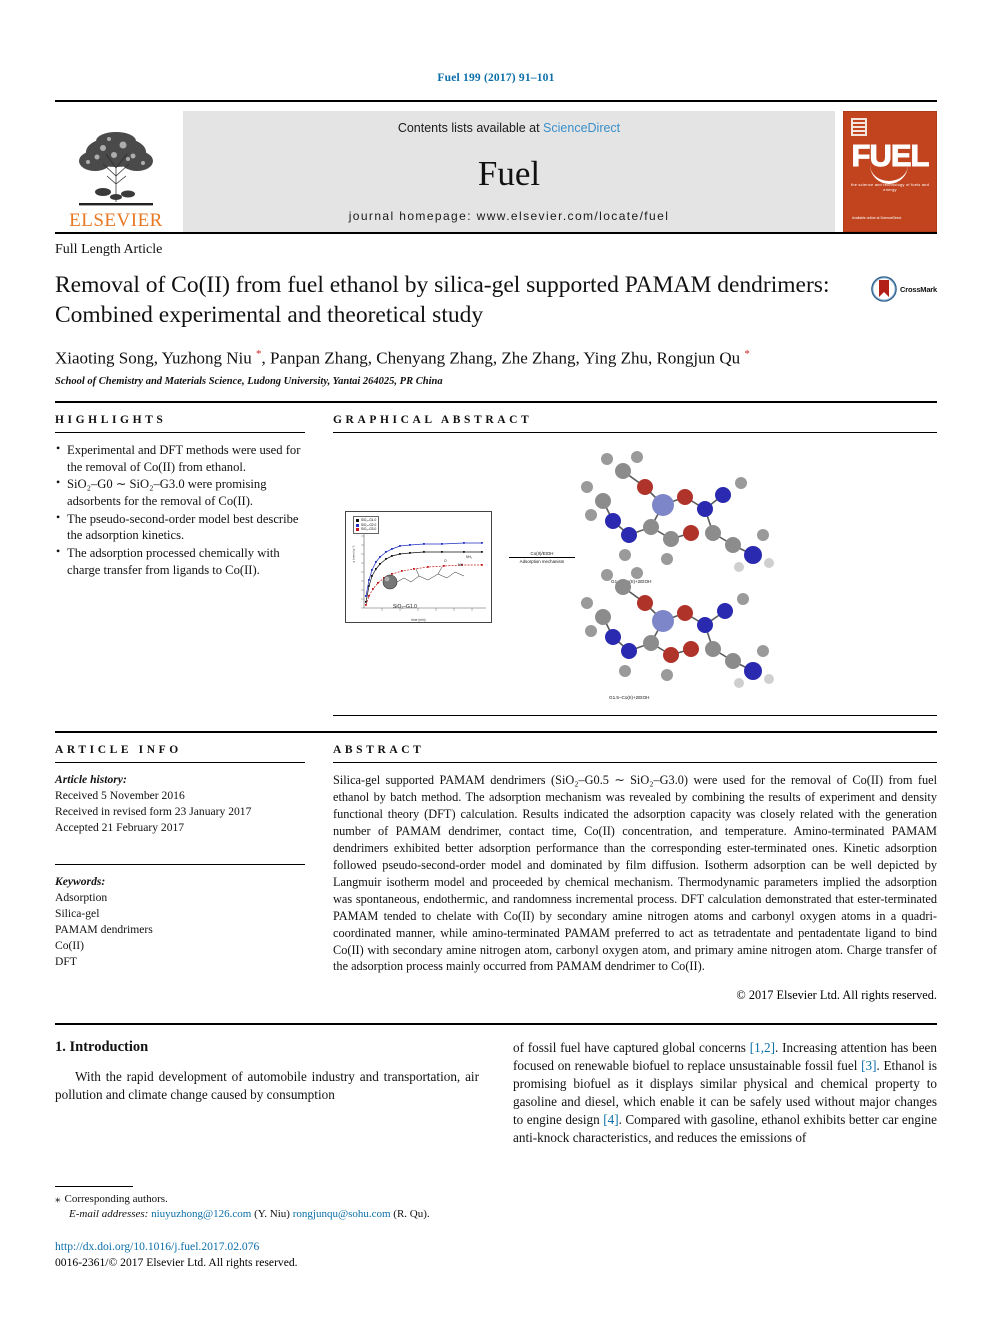  Describe the element at coordinates (460, 565) in the screenshot. I see `svg-text: NH` at that location.